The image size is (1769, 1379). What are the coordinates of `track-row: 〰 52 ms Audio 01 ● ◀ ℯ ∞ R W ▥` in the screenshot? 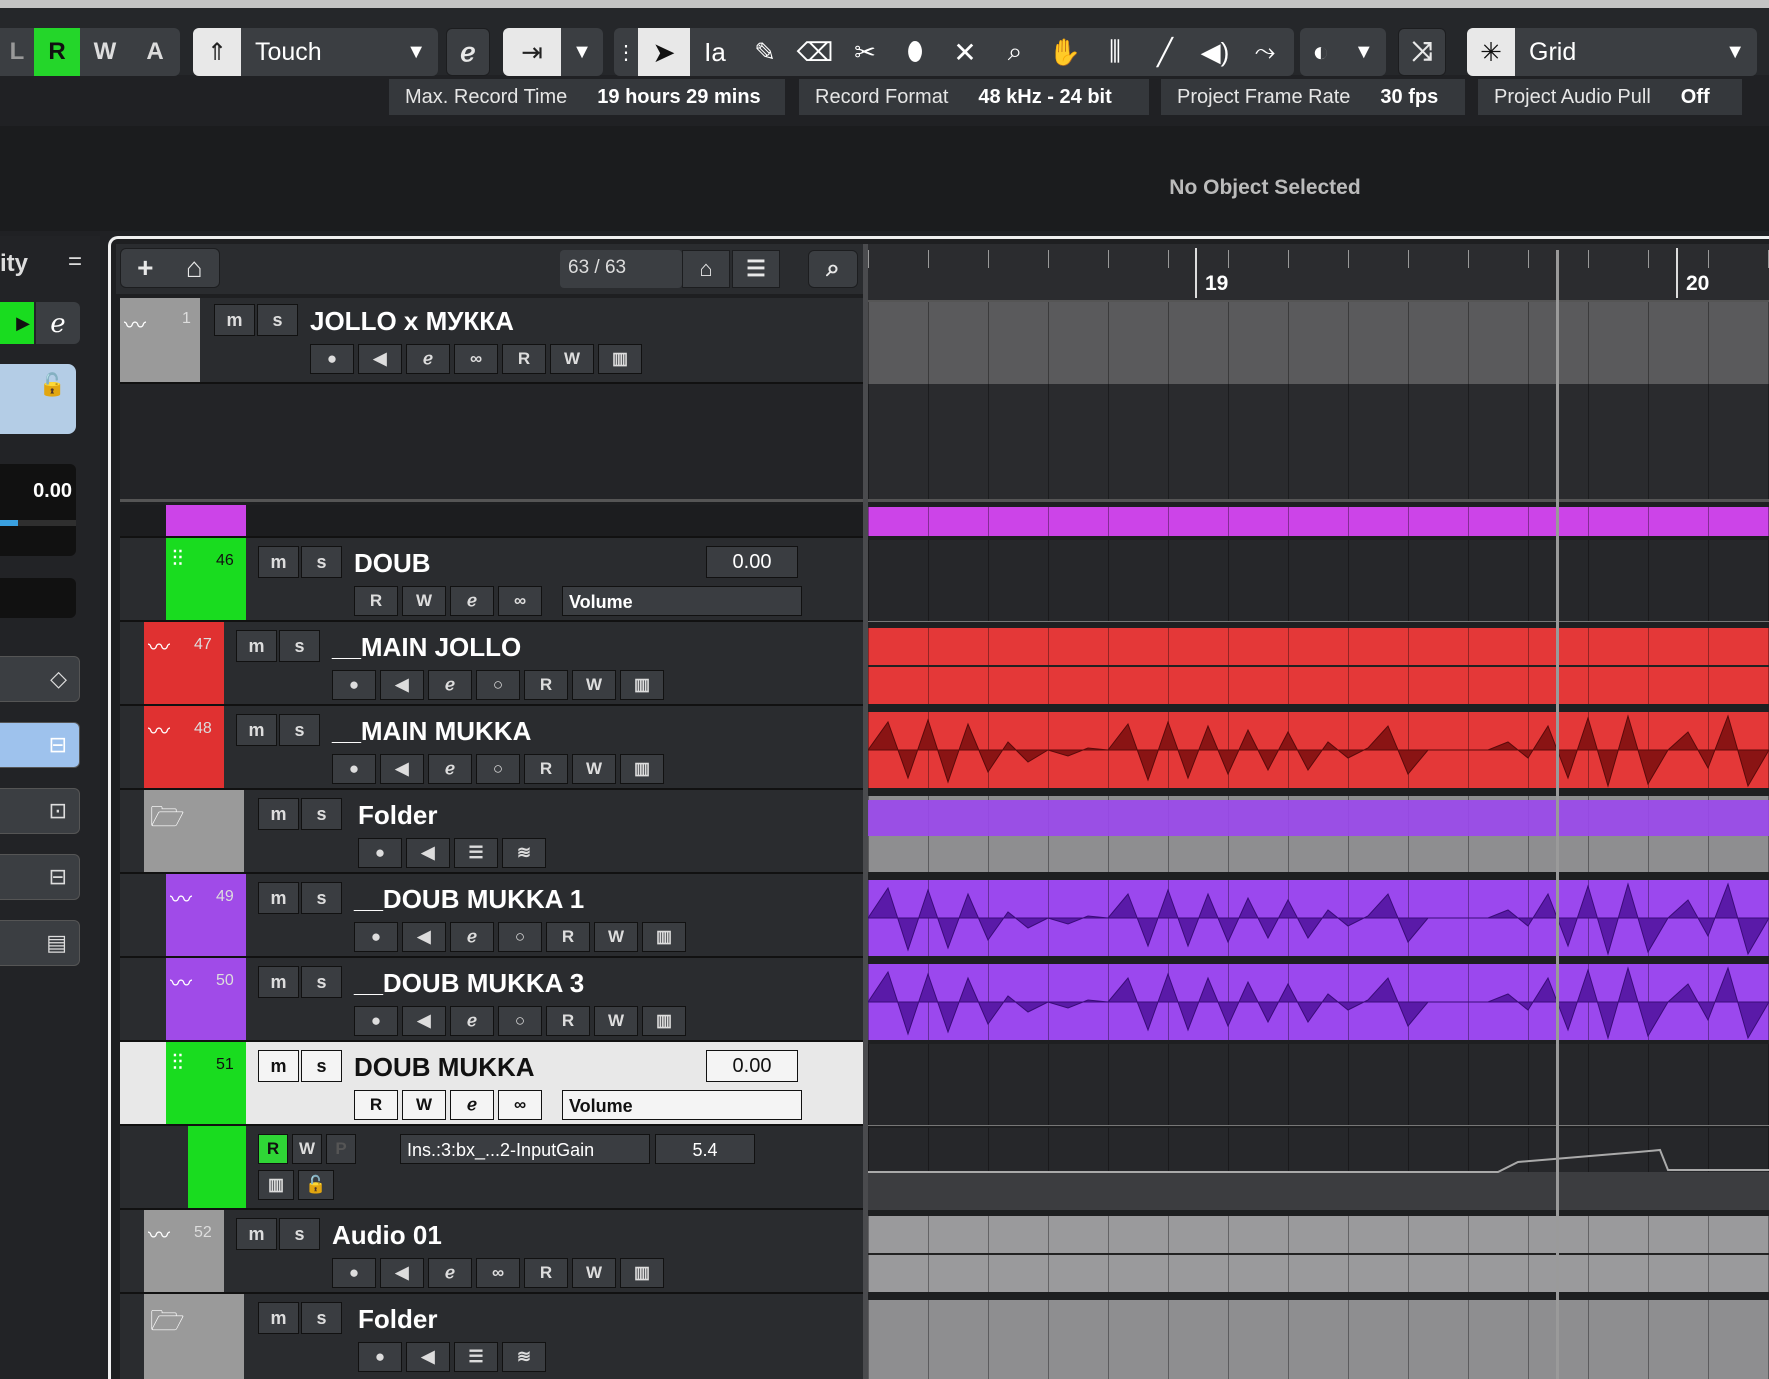 It's located at (491, 1252).